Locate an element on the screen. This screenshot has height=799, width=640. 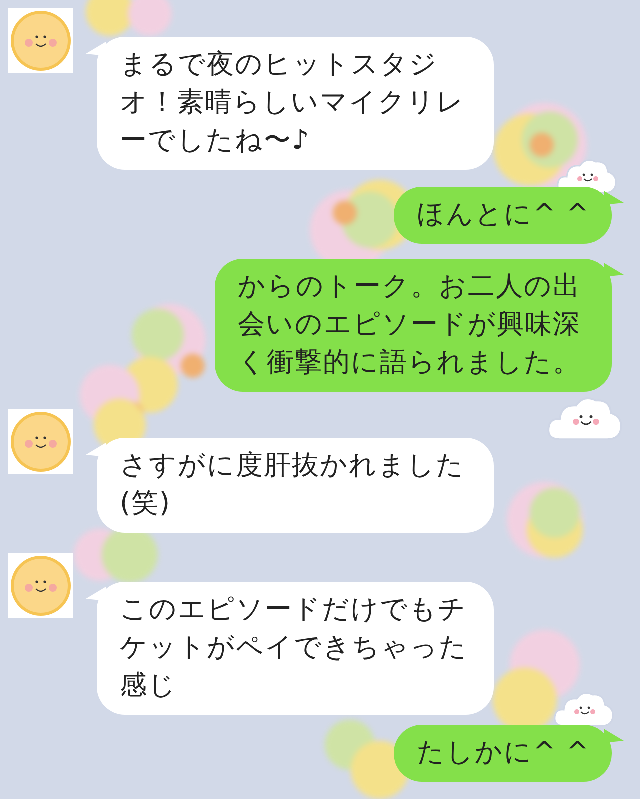
sent-message: たしかに^ ^ is located at coordinates (503, 753).